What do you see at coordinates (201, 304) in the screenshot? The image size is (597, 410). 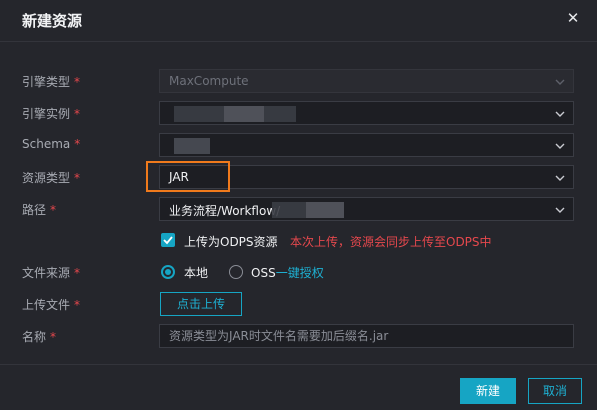 I see `upload-button: 点击上传` at bounding box center [201, 304].